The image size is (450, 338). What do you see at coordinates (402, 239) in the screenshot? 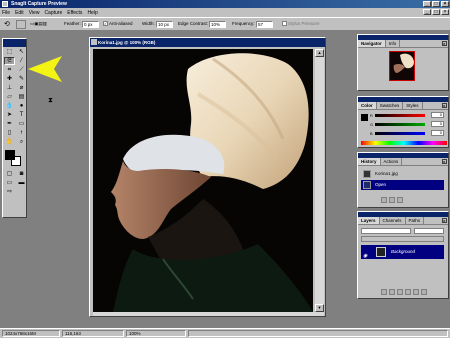
I see `lock-options` at bounding box center [402, 239].